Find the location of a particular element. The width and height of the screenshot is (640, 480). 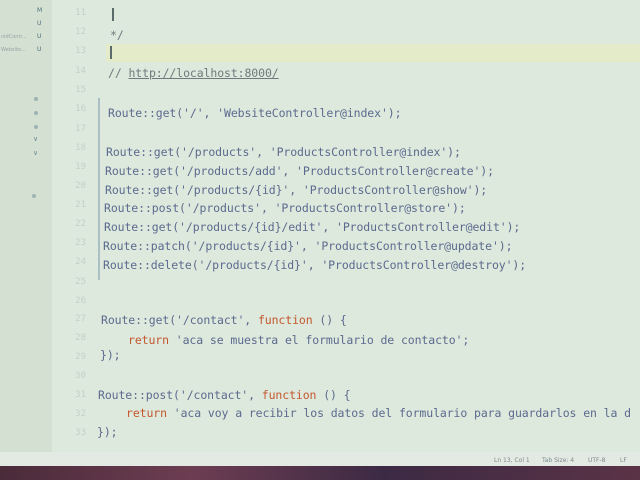

explorer-item: U is located at coordinates (26, 24).